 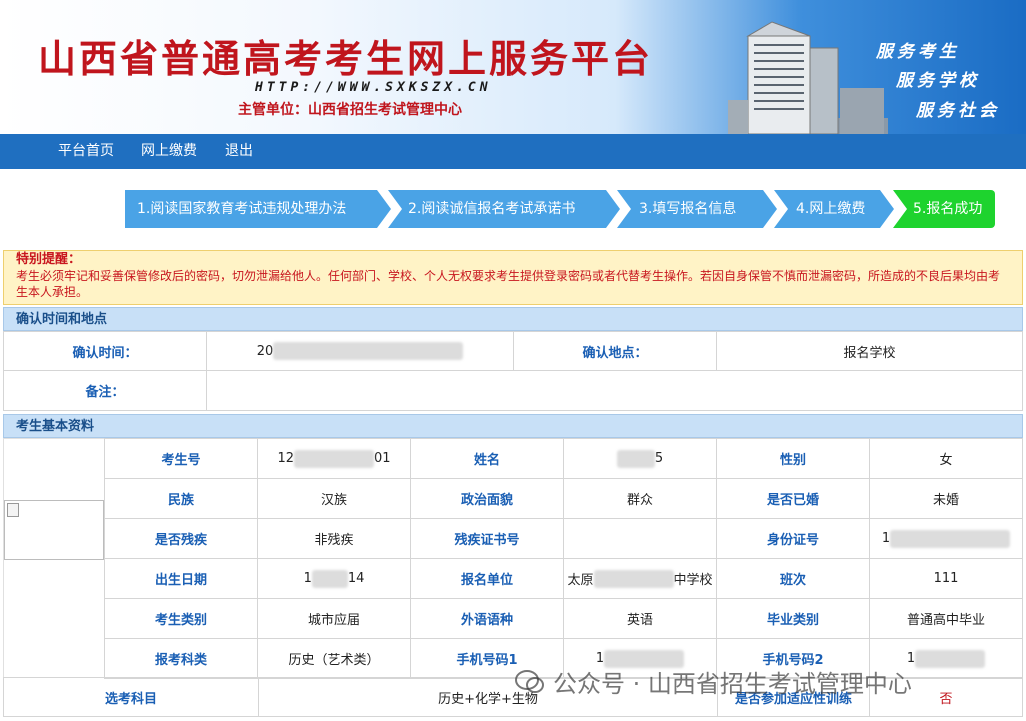 I want to click on confirm-time-label: 确认时间：, so click(x=105, y=351).